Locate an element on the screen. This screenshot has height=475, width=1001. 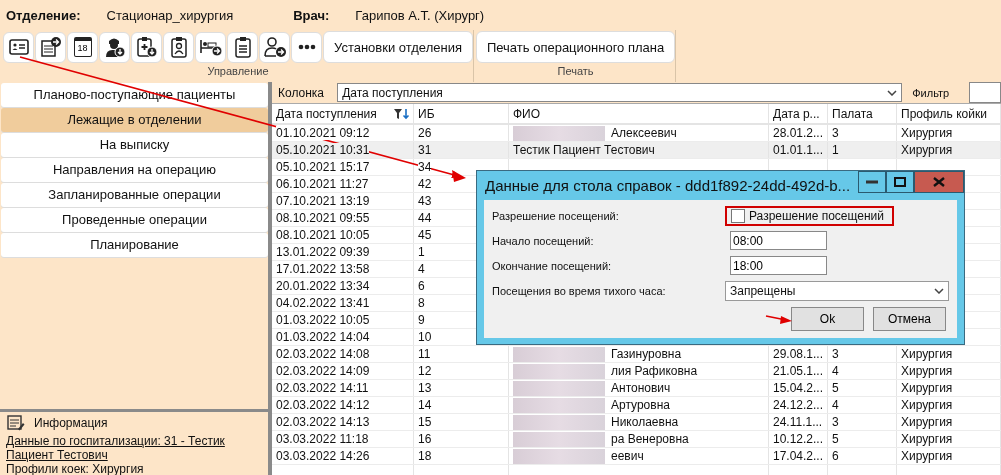
table-cell: 01.03.2022 10:05 is located at coordinates (323, 320).